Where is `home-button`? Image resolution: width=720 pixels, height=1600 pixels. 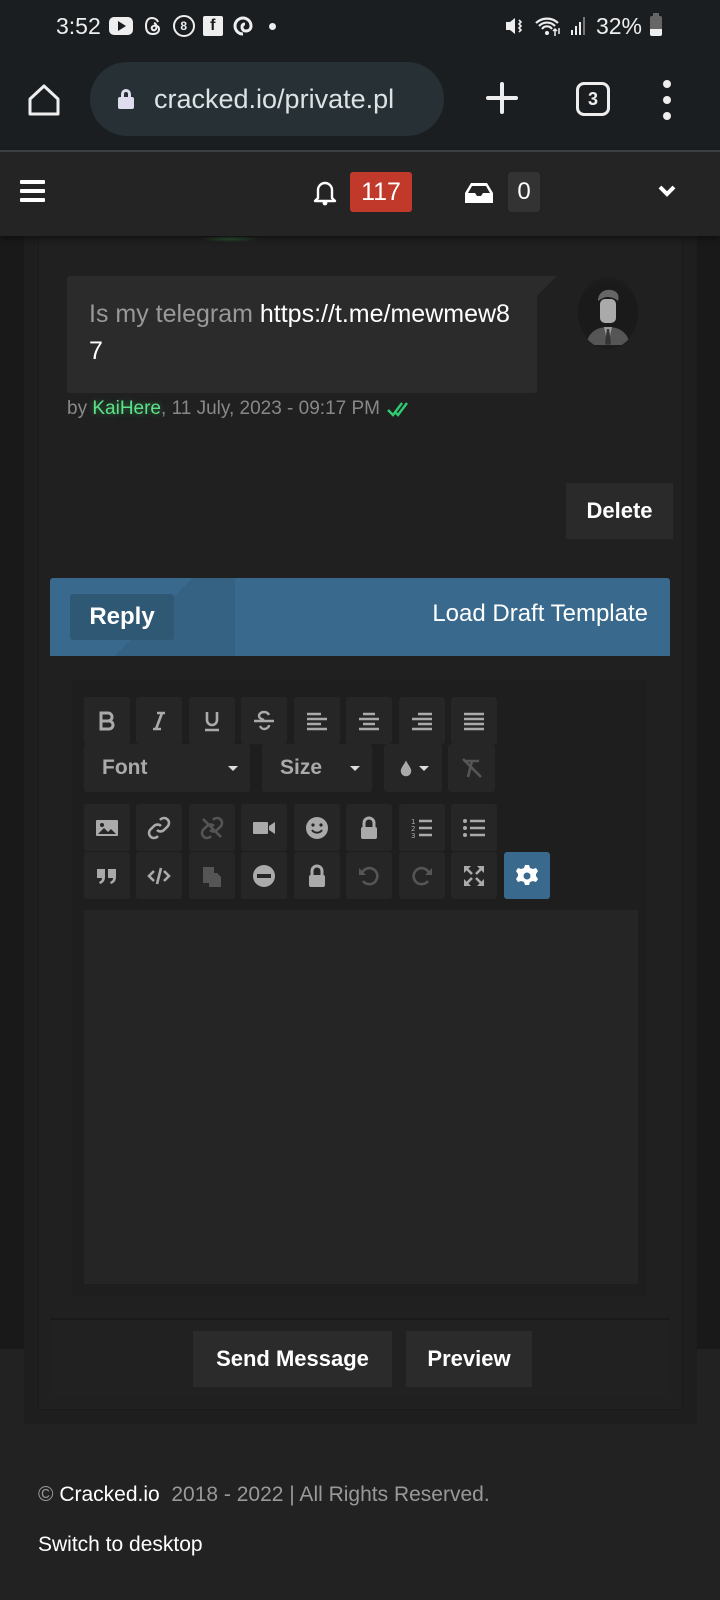 home-button is located at coordinates (44, 100).